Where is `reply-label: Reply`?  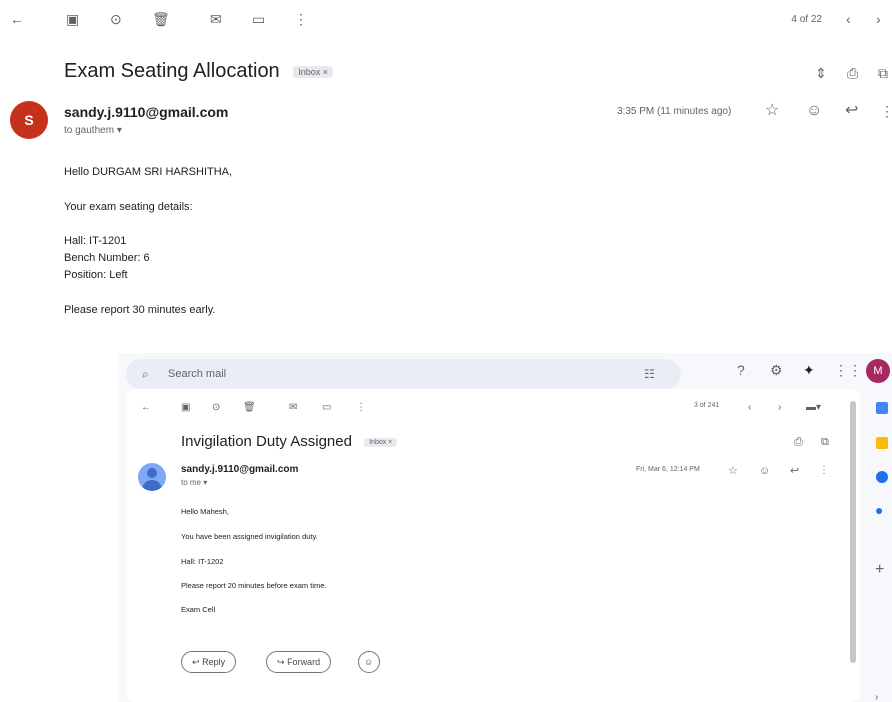
reply-label: Reply is located at coordinates (214, 662).